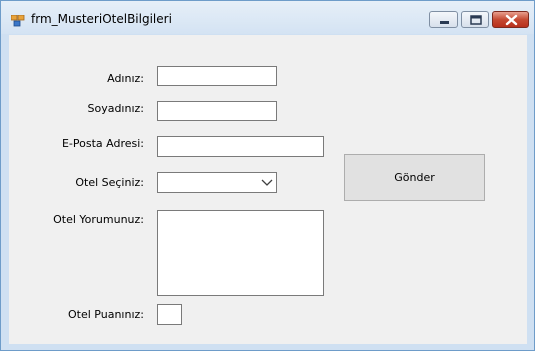 The height and width of the screenshot is (353, 537). What do you see at coordinates (125, 78) in the screenshot?
I see `name-label: Adınız:` at bounding box center [125, 78].